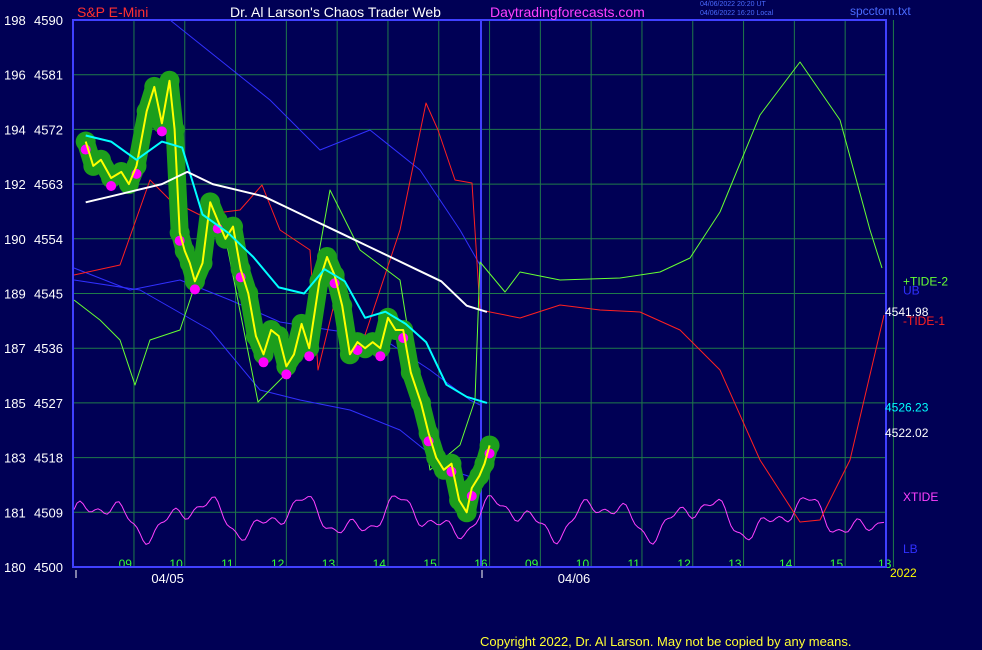 This screenshot has width=982, height=650. What do you see at coordinates (911, 290) in the screenshot?
I see `right-label: UB` at bounding box center [911, 290].